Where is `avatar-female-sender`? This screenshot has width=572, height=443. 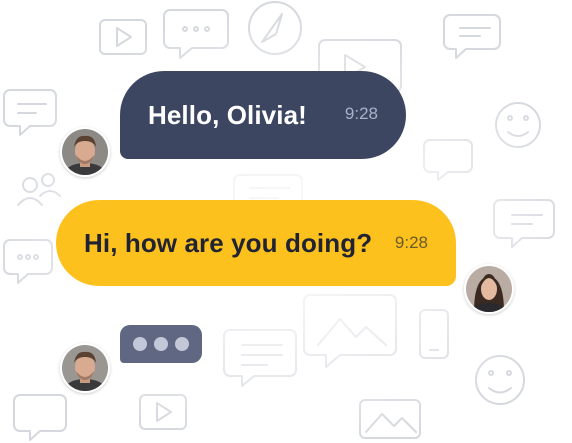
avatar-female-sender is located at coordinates (489, 289).